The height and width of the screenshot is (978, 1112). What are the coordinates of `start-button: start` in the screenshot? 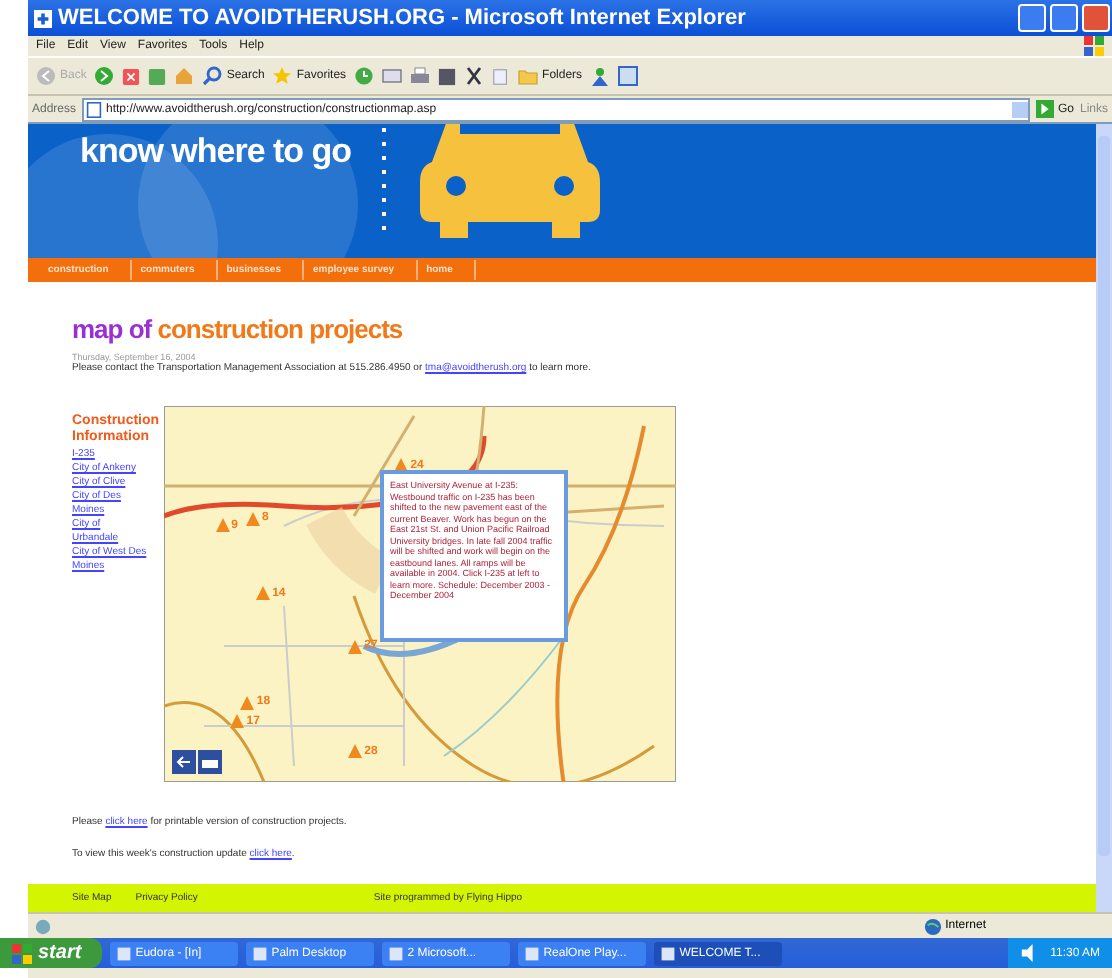 It's located at (51, 953).